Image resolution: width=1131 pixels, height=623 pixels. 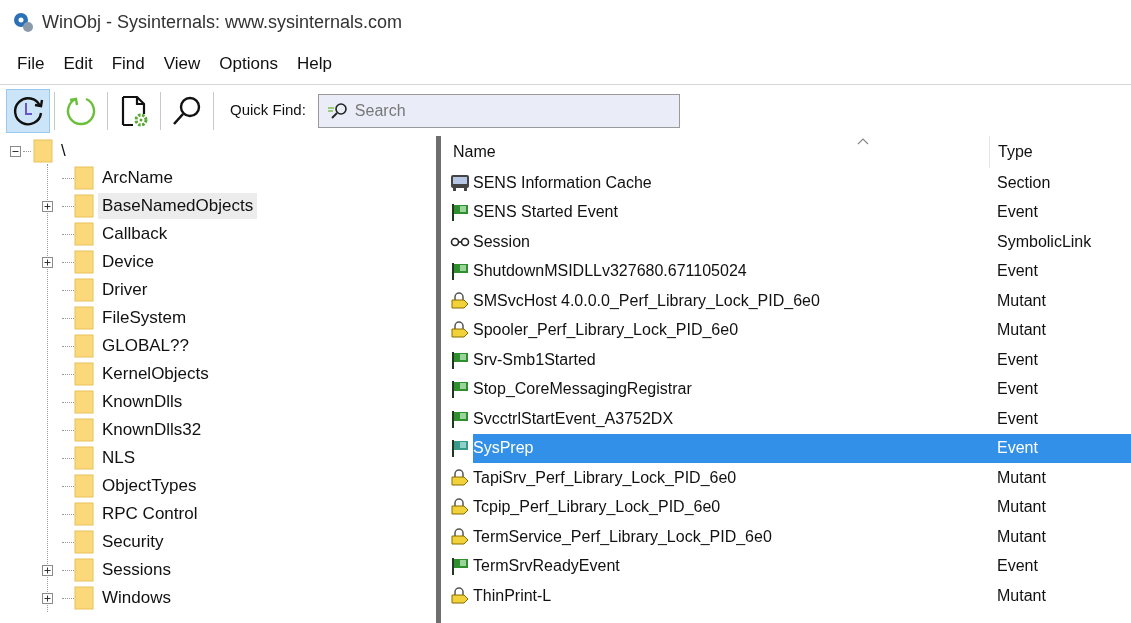 What do you see at coordinates (133, 542) in the screenshot?
I see `tree-item: Security` at bounding box center [133, 542].